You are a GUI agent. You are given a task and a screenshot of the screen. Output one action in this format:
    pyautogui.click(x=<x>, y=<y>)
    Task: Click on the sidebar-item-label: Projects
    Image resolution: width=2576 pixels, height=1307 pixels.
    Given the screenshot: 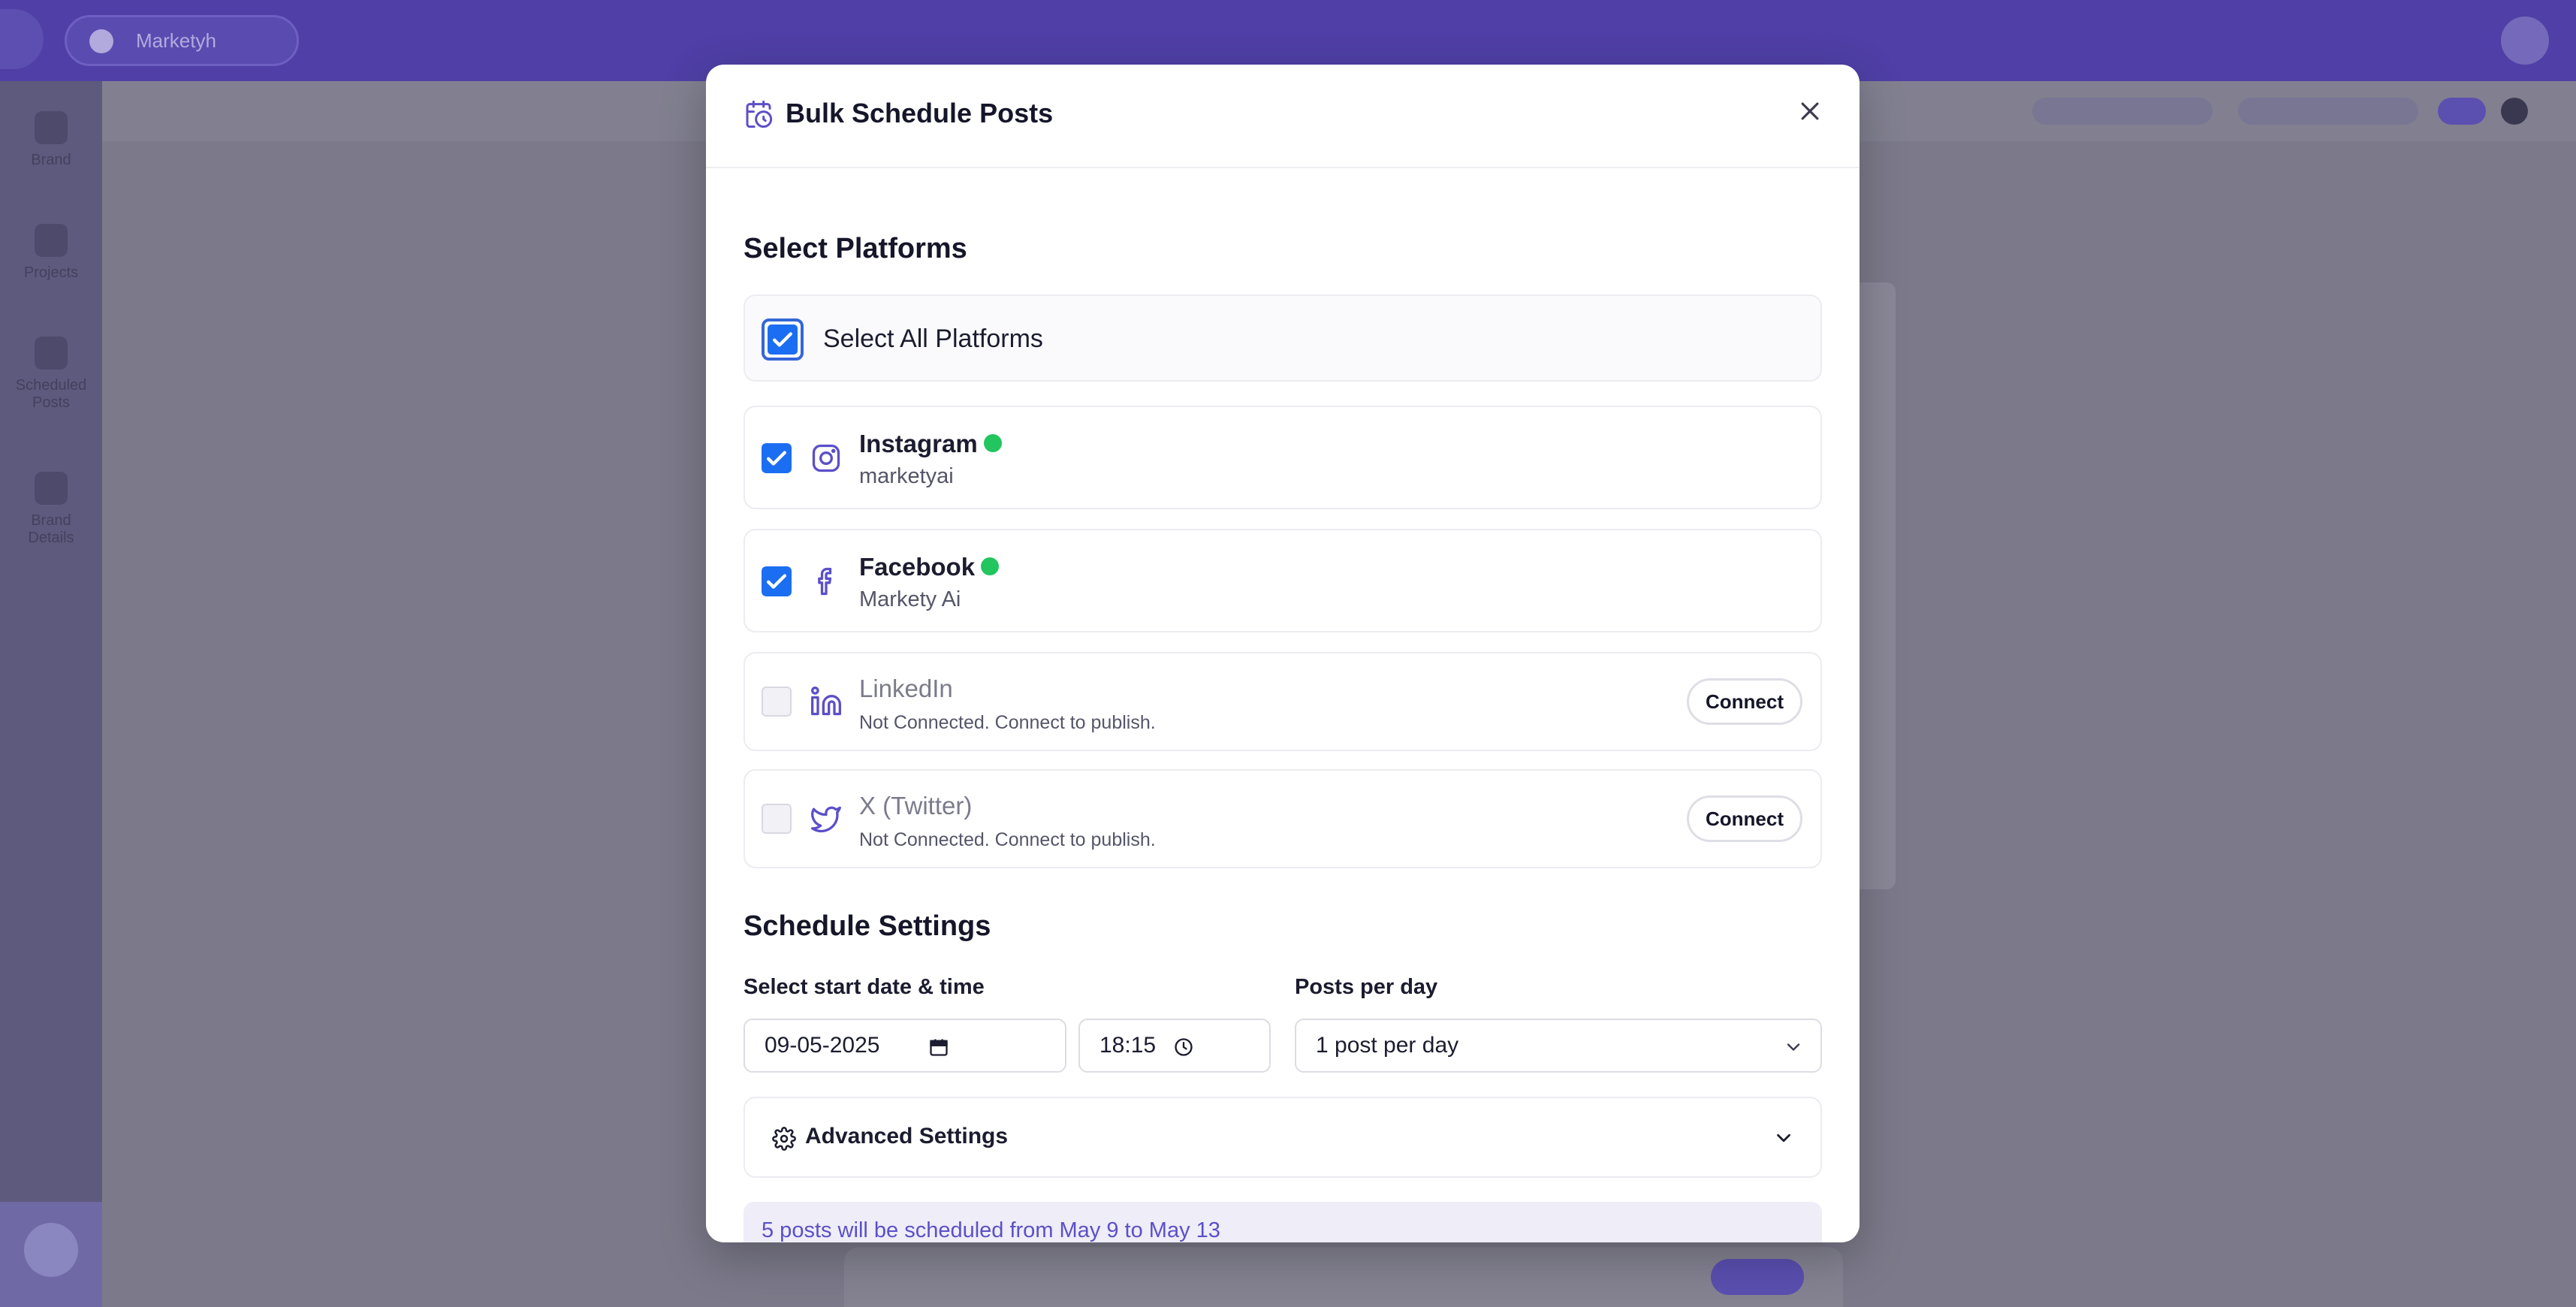 What is the action you would take?
    pyautogui.click(x=51, y=272)
    